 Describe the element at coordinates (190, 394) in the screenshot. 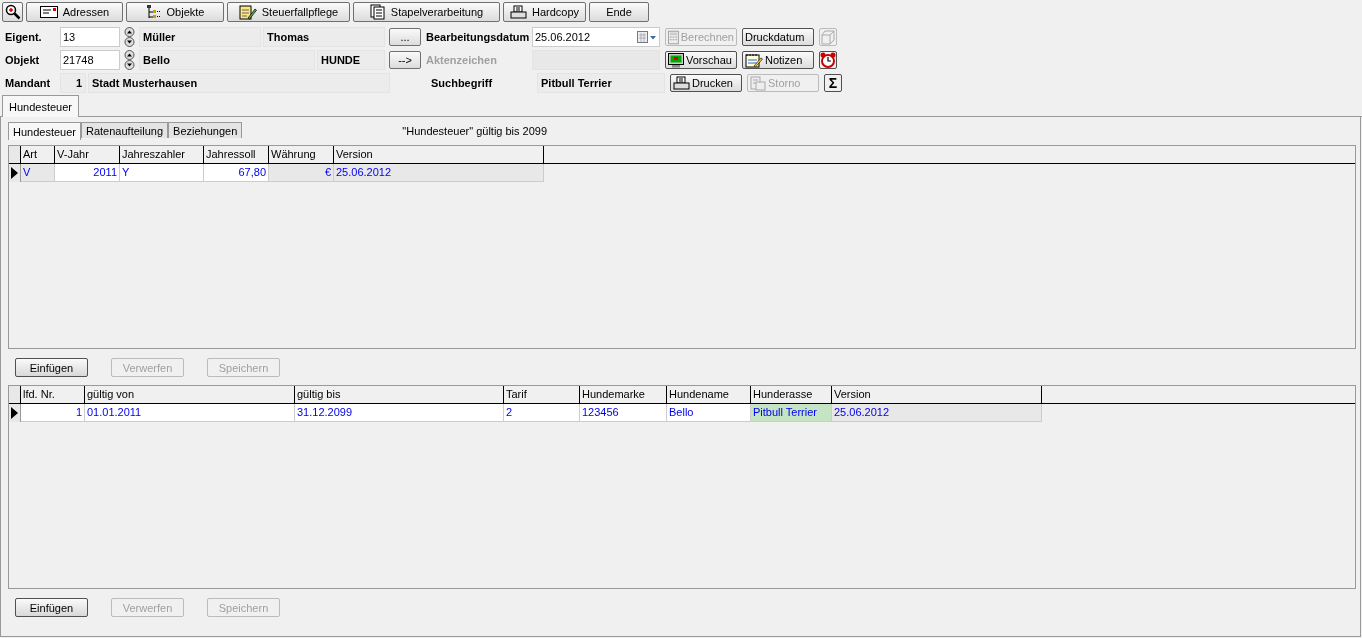

I see `column-header: gültig von` at that location.